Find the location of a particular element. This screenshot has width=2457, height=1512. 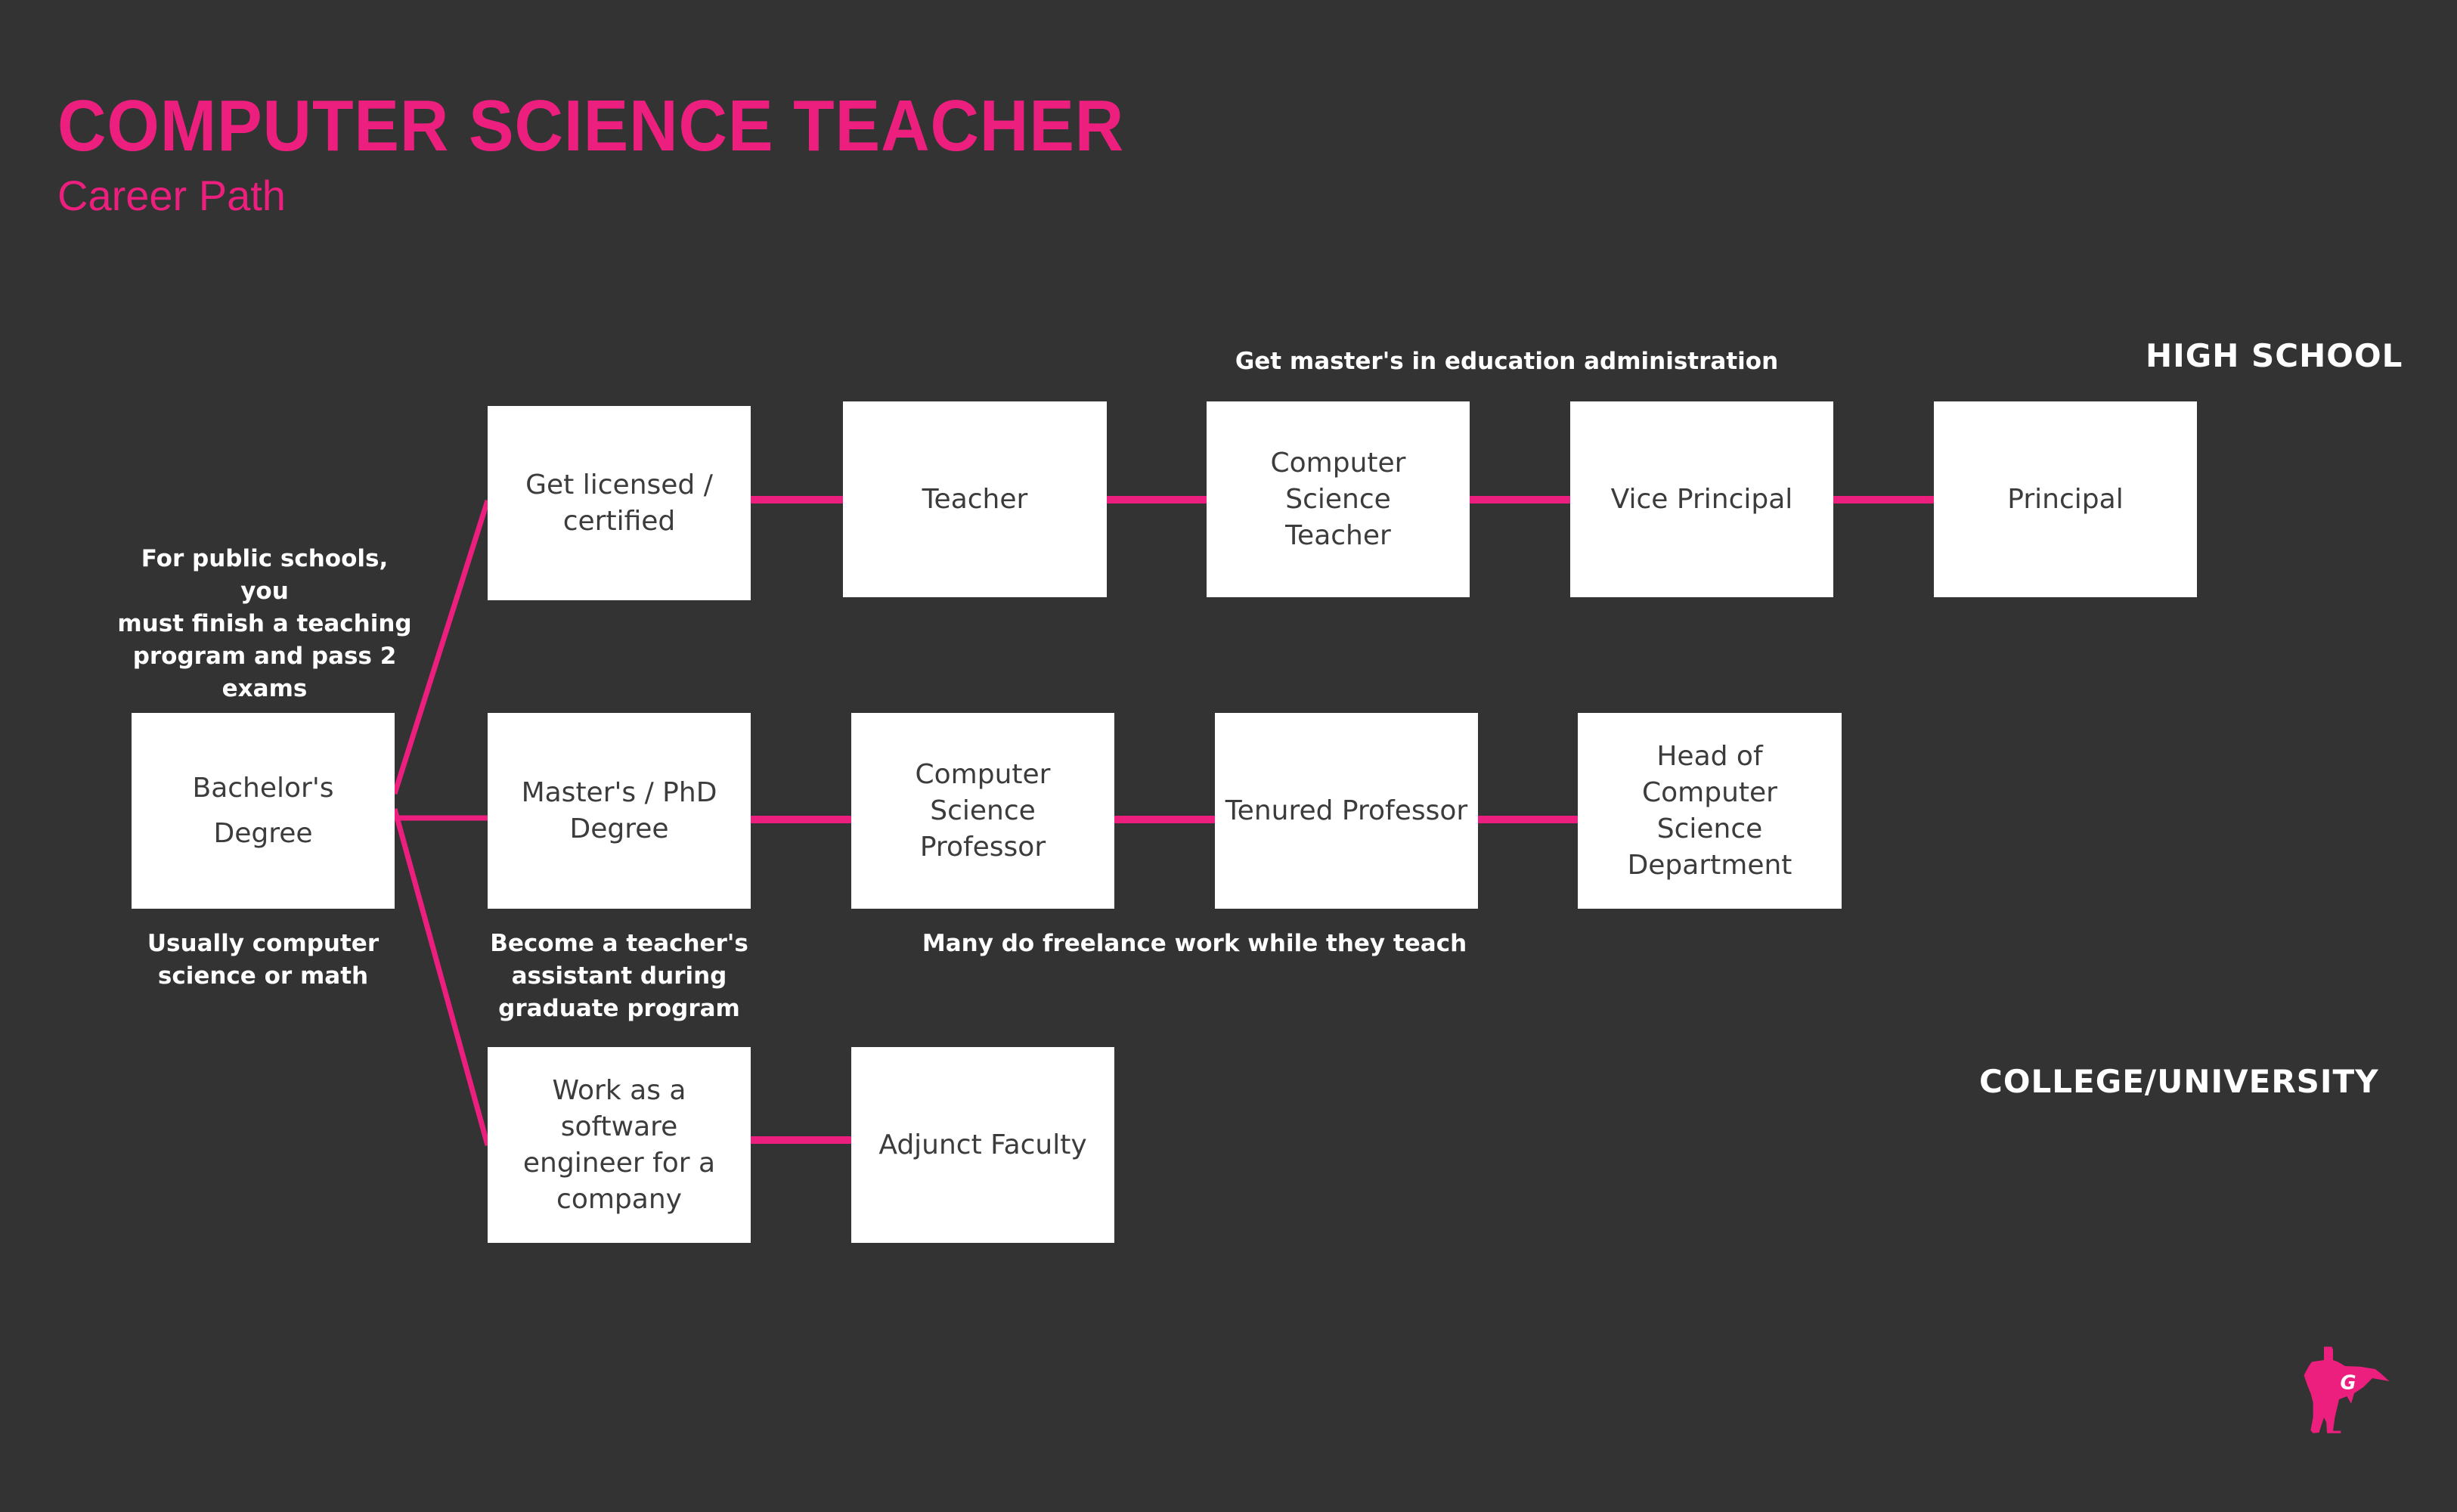

note-line: Become a teacher's is located at coordinates (619, 943).